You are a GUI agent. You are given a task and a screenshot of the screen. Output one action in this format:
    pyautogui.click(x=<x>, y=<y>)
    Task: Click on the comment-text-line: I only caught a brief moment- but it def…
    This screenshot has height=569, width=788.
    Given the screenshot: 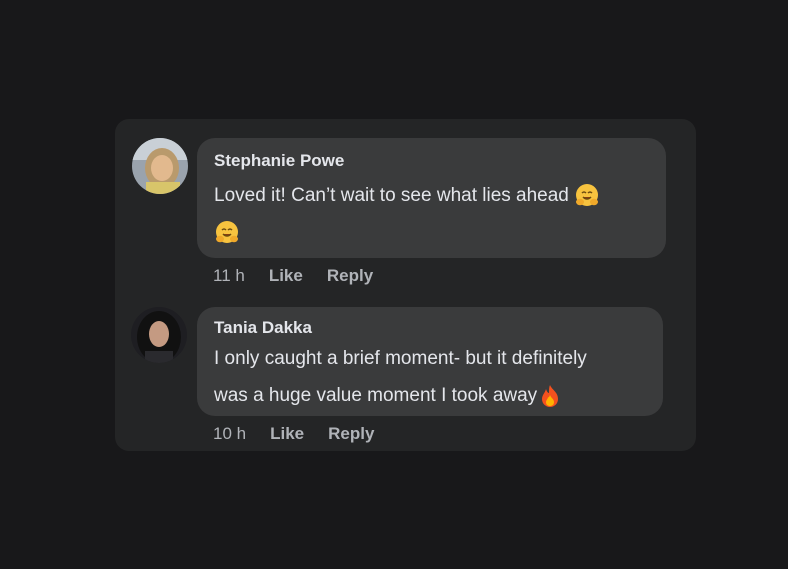 What is the action you would take?
    pyautogui.click(x=400, y=358)
    